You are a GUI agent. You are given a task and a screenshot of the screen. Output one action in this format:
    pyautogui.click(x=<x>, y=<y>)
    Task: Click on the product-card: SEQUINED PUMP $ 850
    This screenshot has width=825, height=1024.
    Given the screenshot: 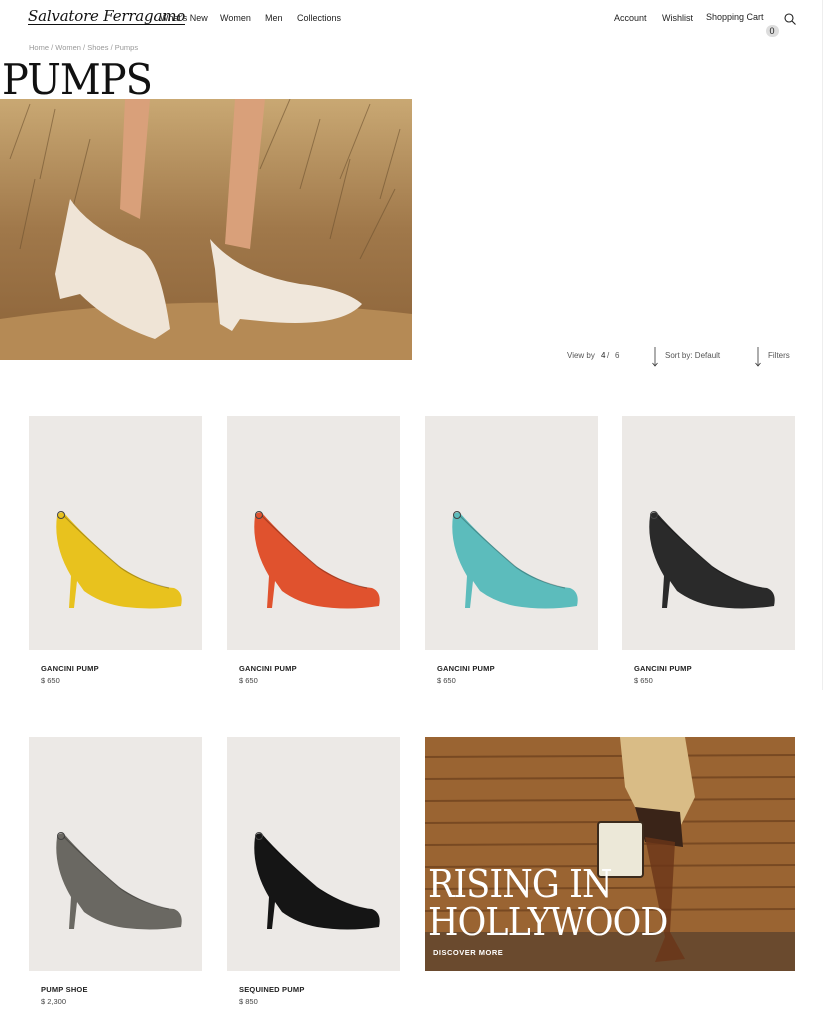 What is the action you would take?
    pyautogui.click(x=313, y=871)
    